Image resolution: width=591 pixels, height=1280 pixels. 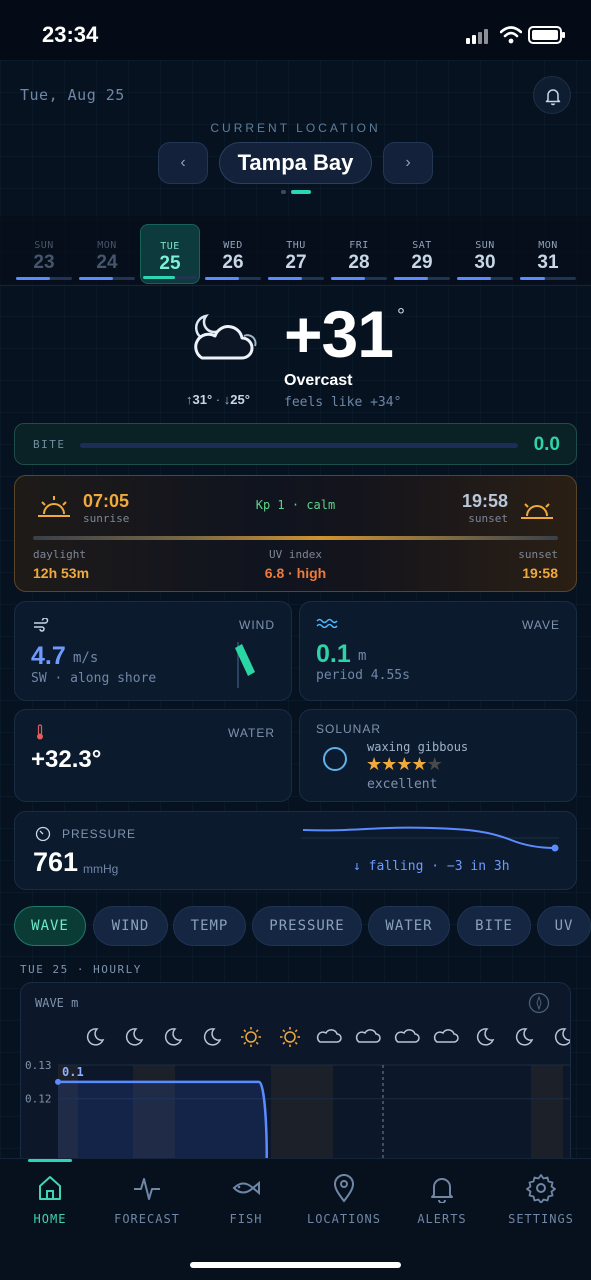 I want to click on solunar-card: SOLUNAR waxing gibbous ★★★★★ excellent, so click(x=438, y=755).